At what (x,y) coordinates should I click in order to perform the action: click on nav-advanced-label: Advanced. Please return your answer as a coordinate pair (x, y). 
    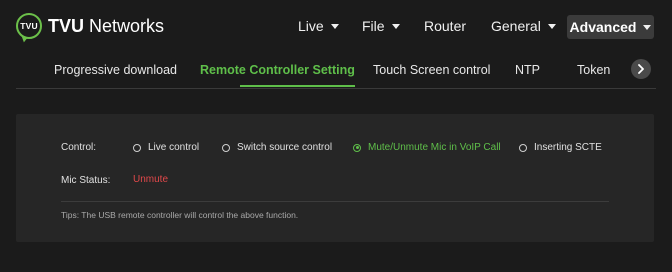
    Looking at the image, I should click on (603, 27).